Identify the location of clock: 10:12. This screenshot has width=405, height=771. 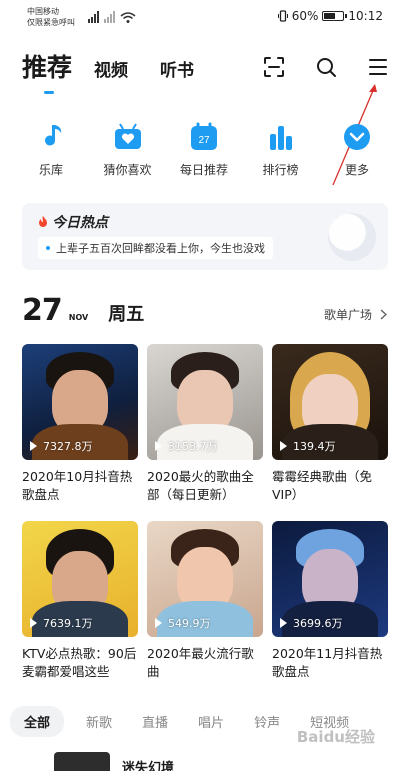
(365, 16).